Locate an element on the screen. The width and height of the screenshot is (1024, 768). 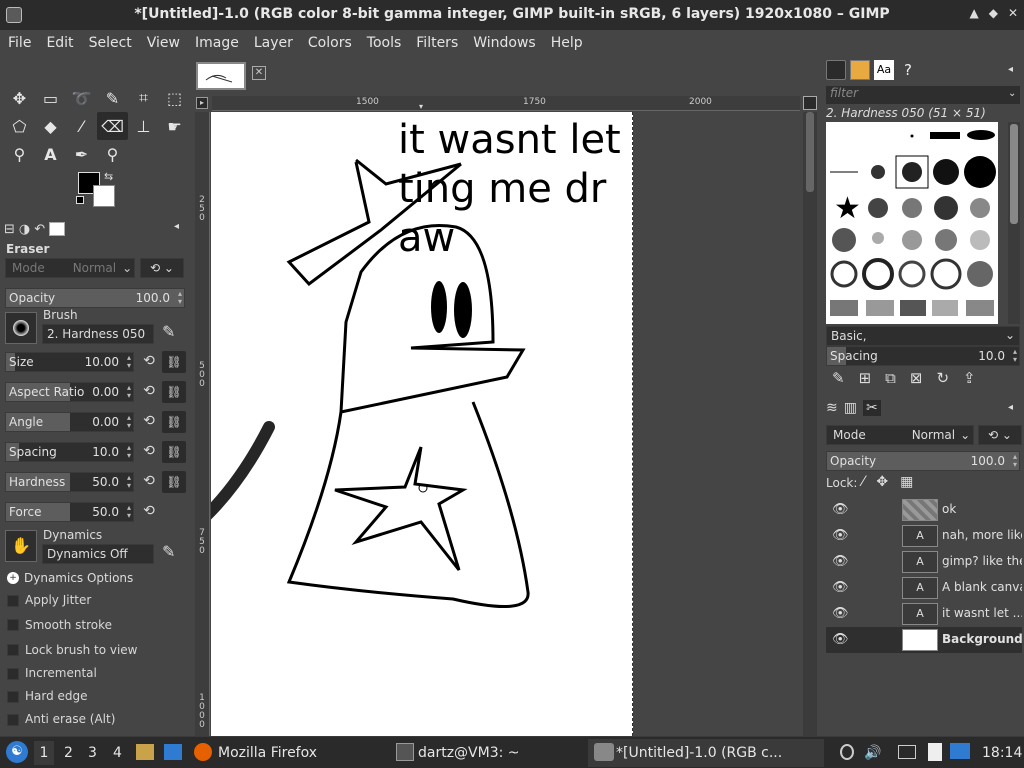
paintbrush-tool-icon: ⁄ is located at coordinates (81, 126).